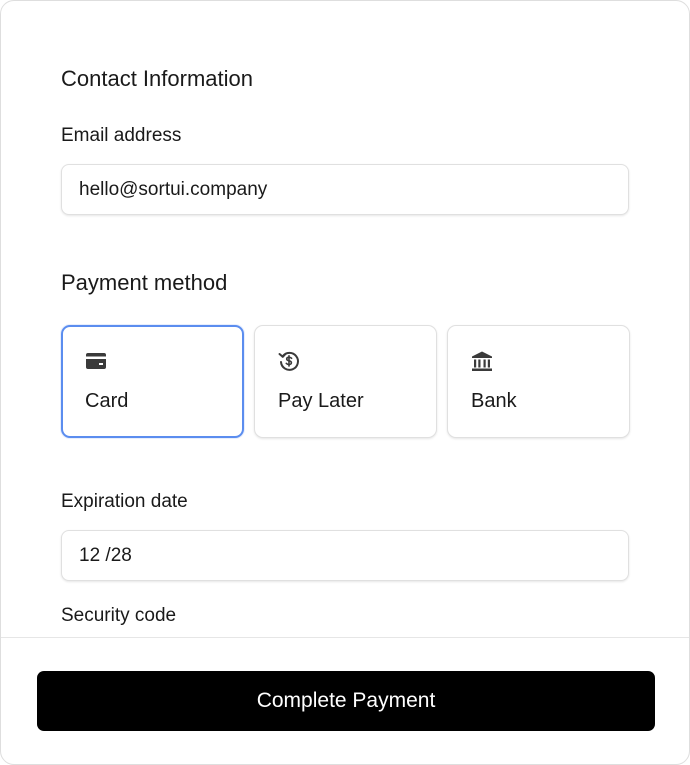 This screenshot has width=690, height=765. What do you see at coordinates (345, 555) in the screenshot?
I see `expiration-date-field` at bounding box center [345, 555].